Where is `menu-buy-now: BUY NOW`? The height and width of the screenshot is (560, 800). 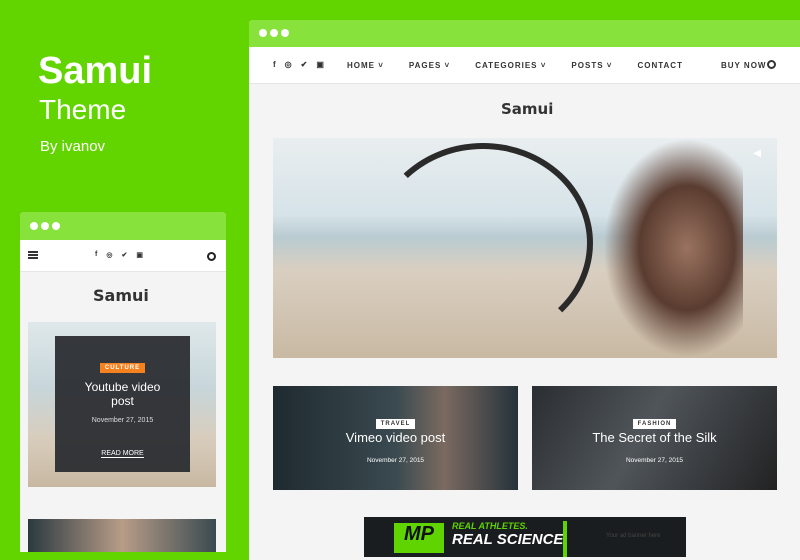 menu-buy-now: BUY NOW is located at coordinates (744, 65).